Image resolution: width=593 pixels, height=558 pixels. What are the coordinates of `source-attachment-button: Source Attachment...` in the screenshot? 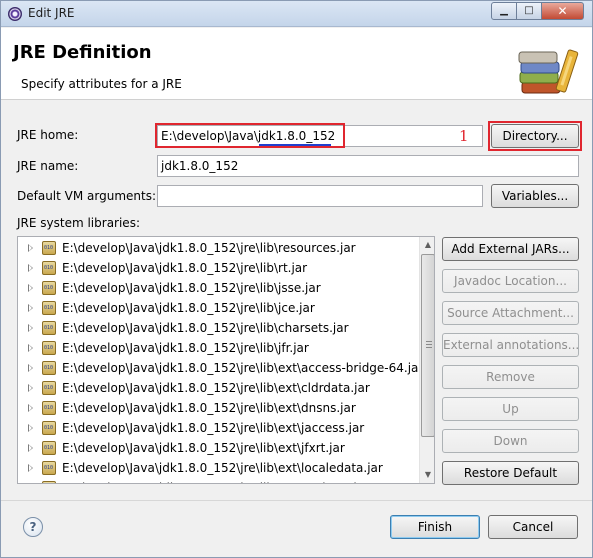 It's located at (510, 313).